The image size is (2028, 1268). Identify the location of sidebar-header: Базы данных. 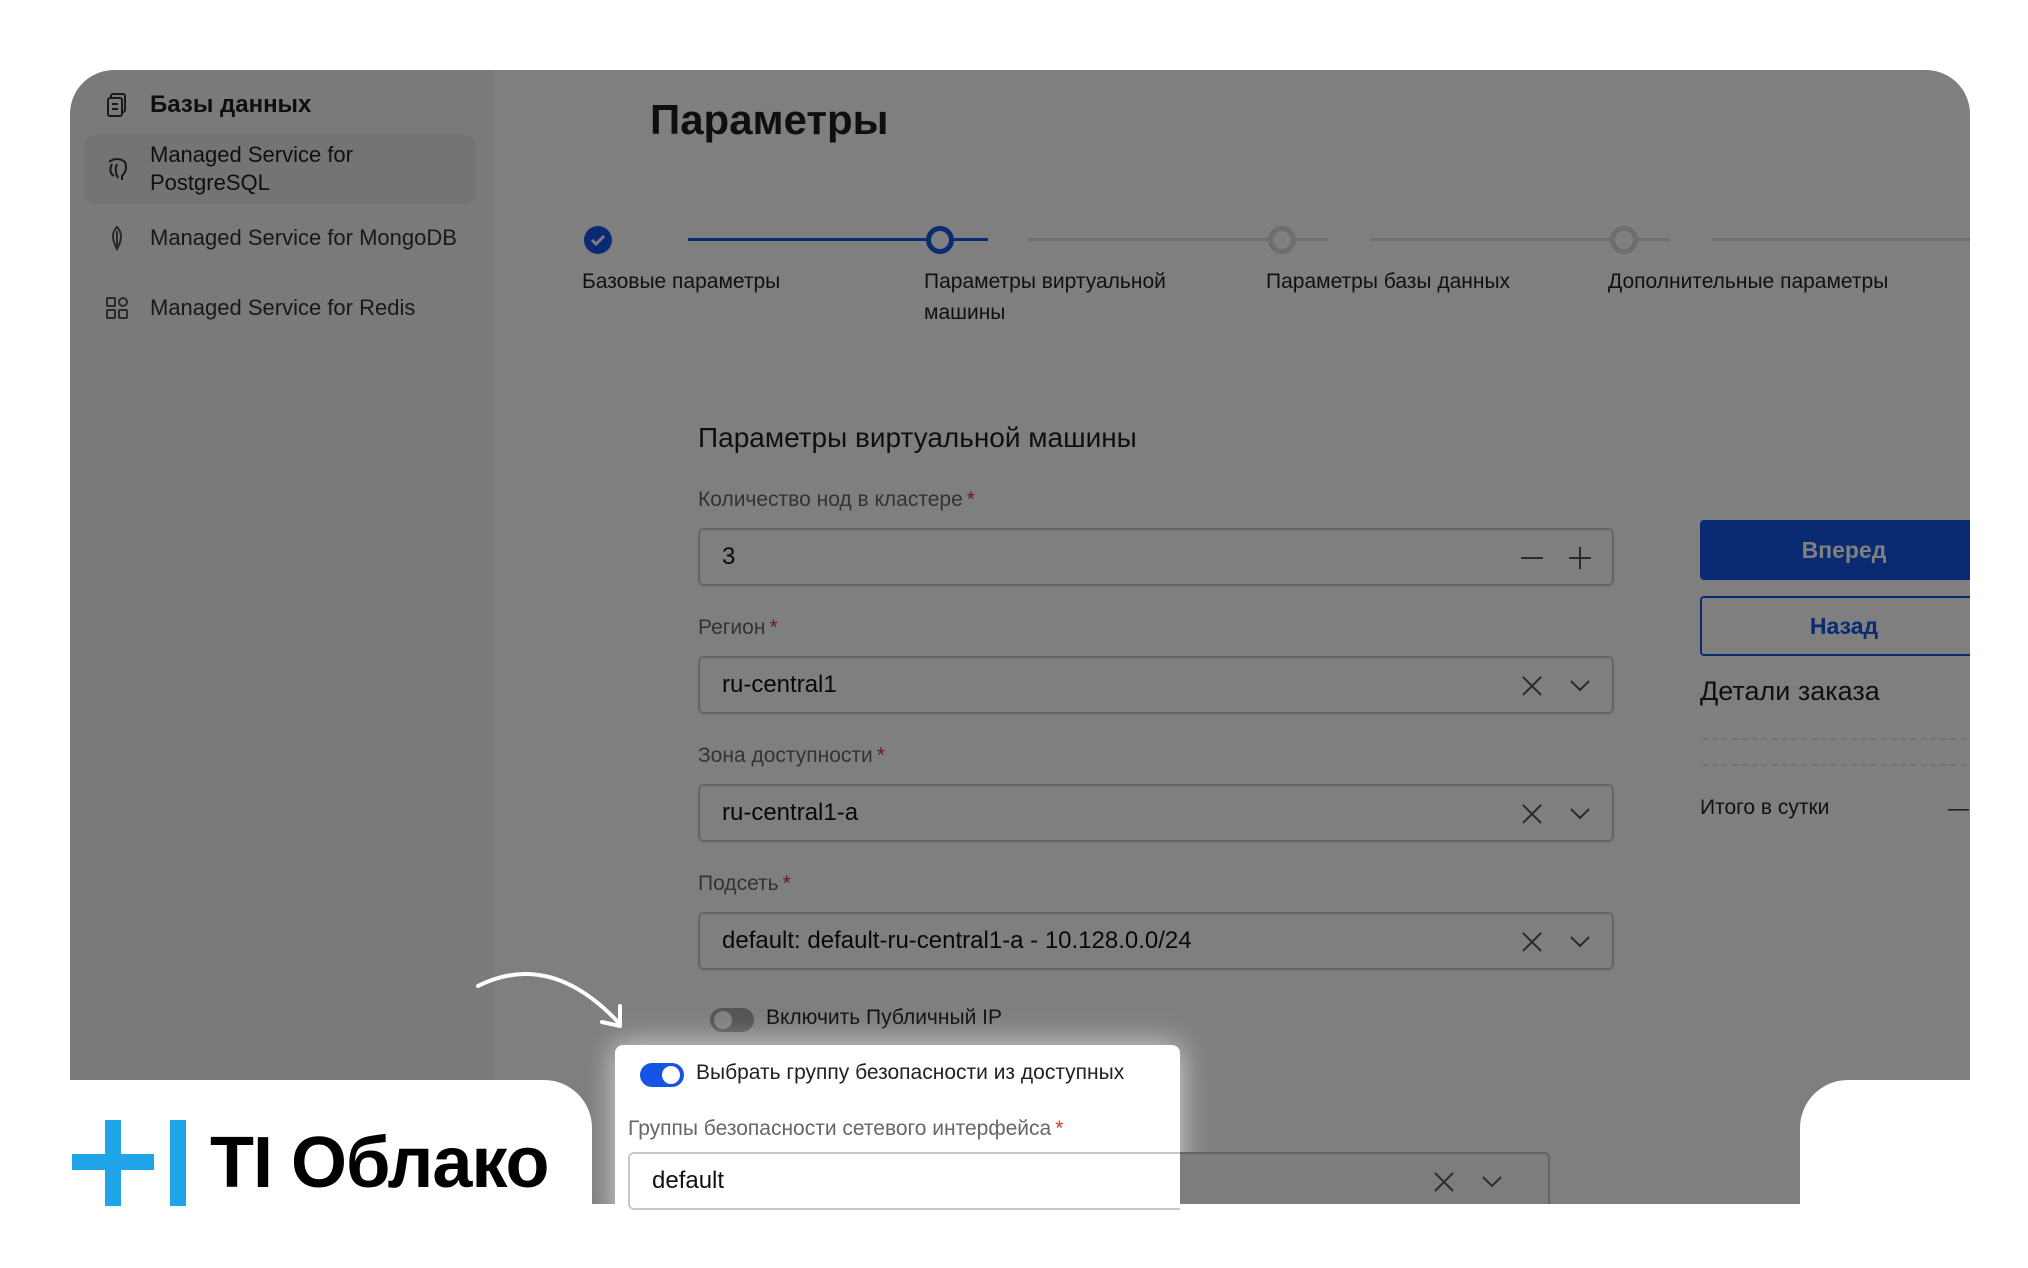
(280, 105).